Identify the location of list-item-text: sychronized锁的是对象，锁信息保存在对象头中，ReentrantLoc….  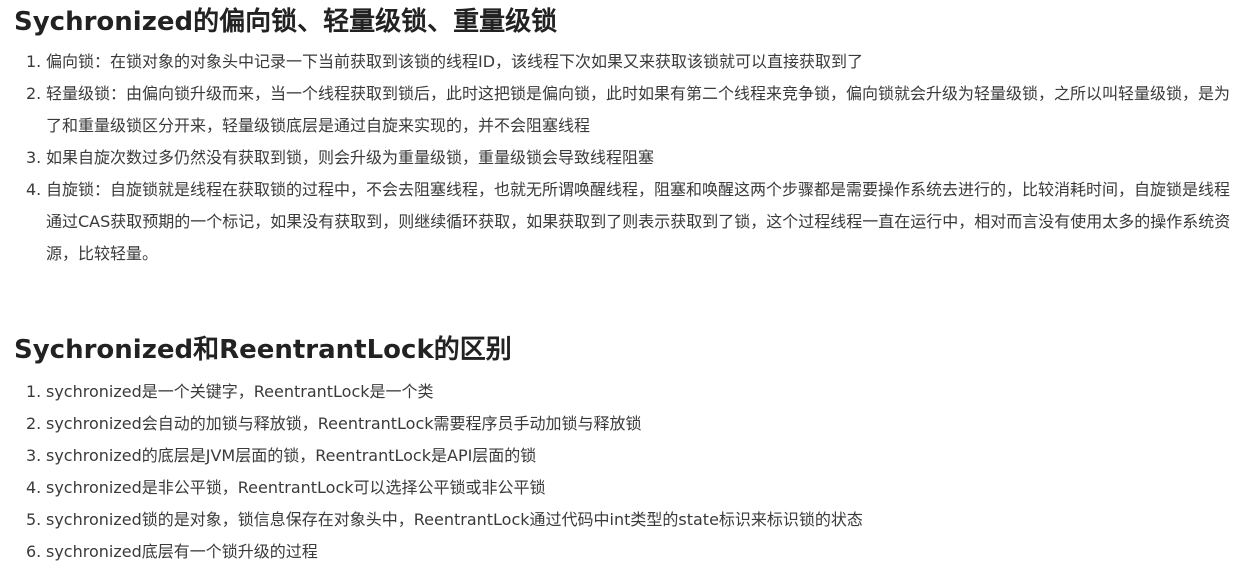
(454, 519).